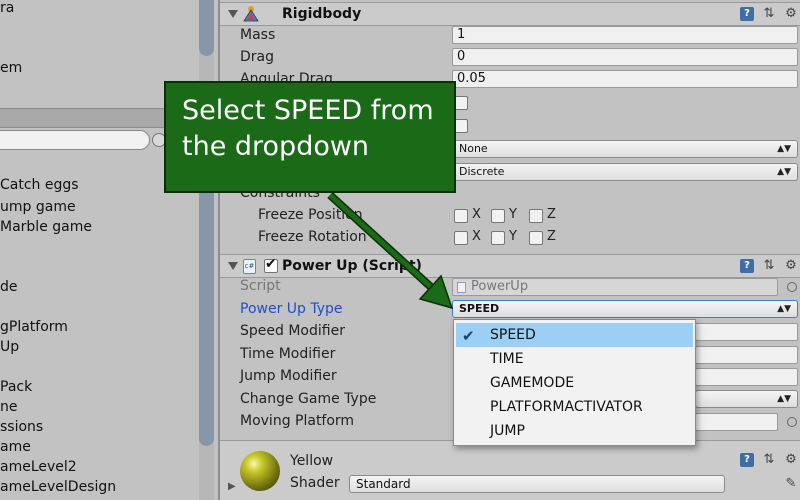  What do you see at coordinates (498, 238) in the screenshot?
I see `freeze-rotation-y-checkbox` at bounding box center [498, 238].